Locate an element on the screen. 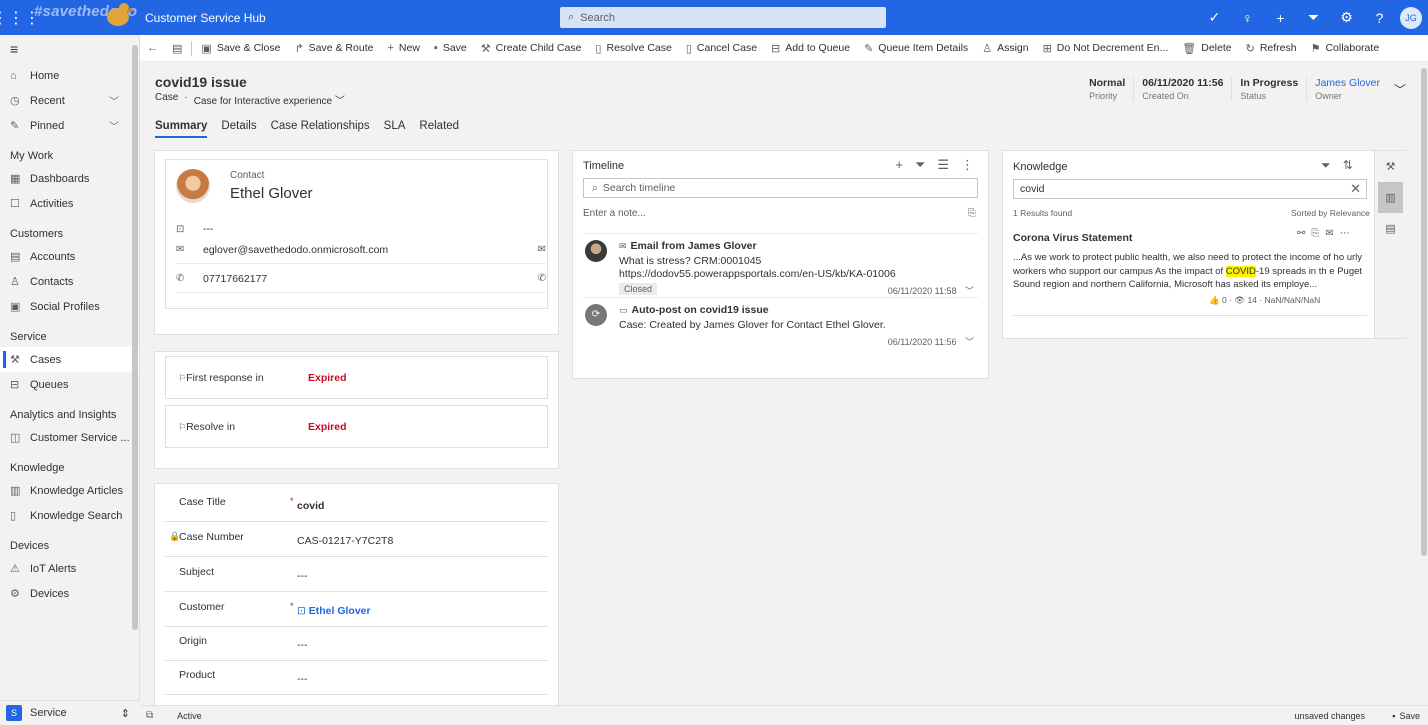 The width and height of the screenshot is (1428, 725). help-icon: ? is located at coordinates (1379, 18).